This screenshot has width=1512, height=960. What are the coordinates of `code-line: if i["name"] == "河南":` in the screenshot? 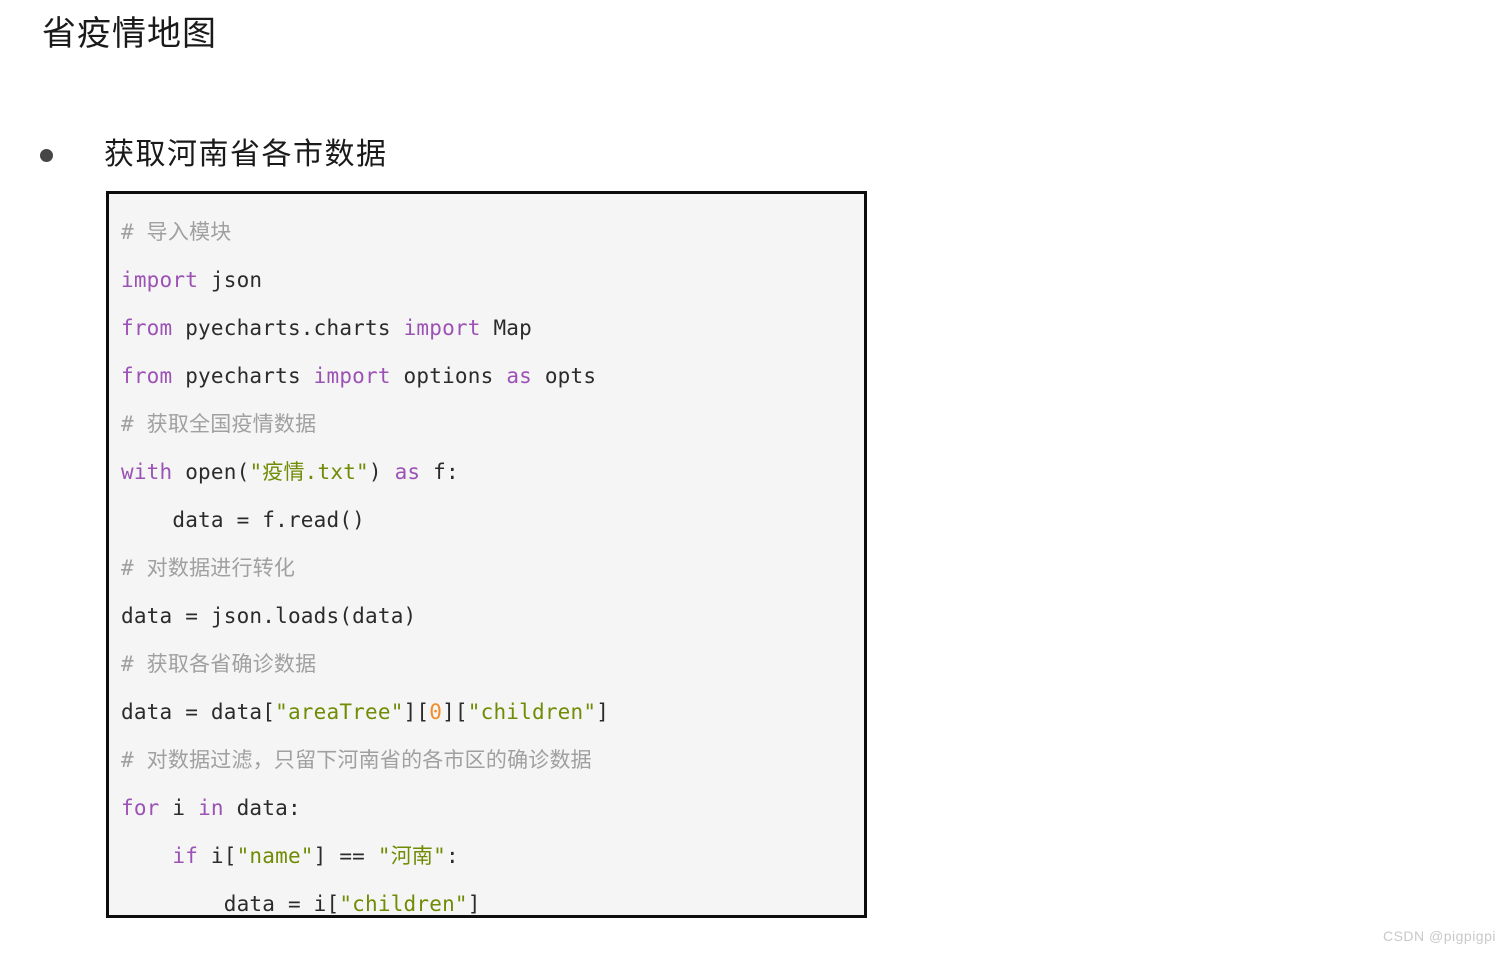 It's located at (492, 856).